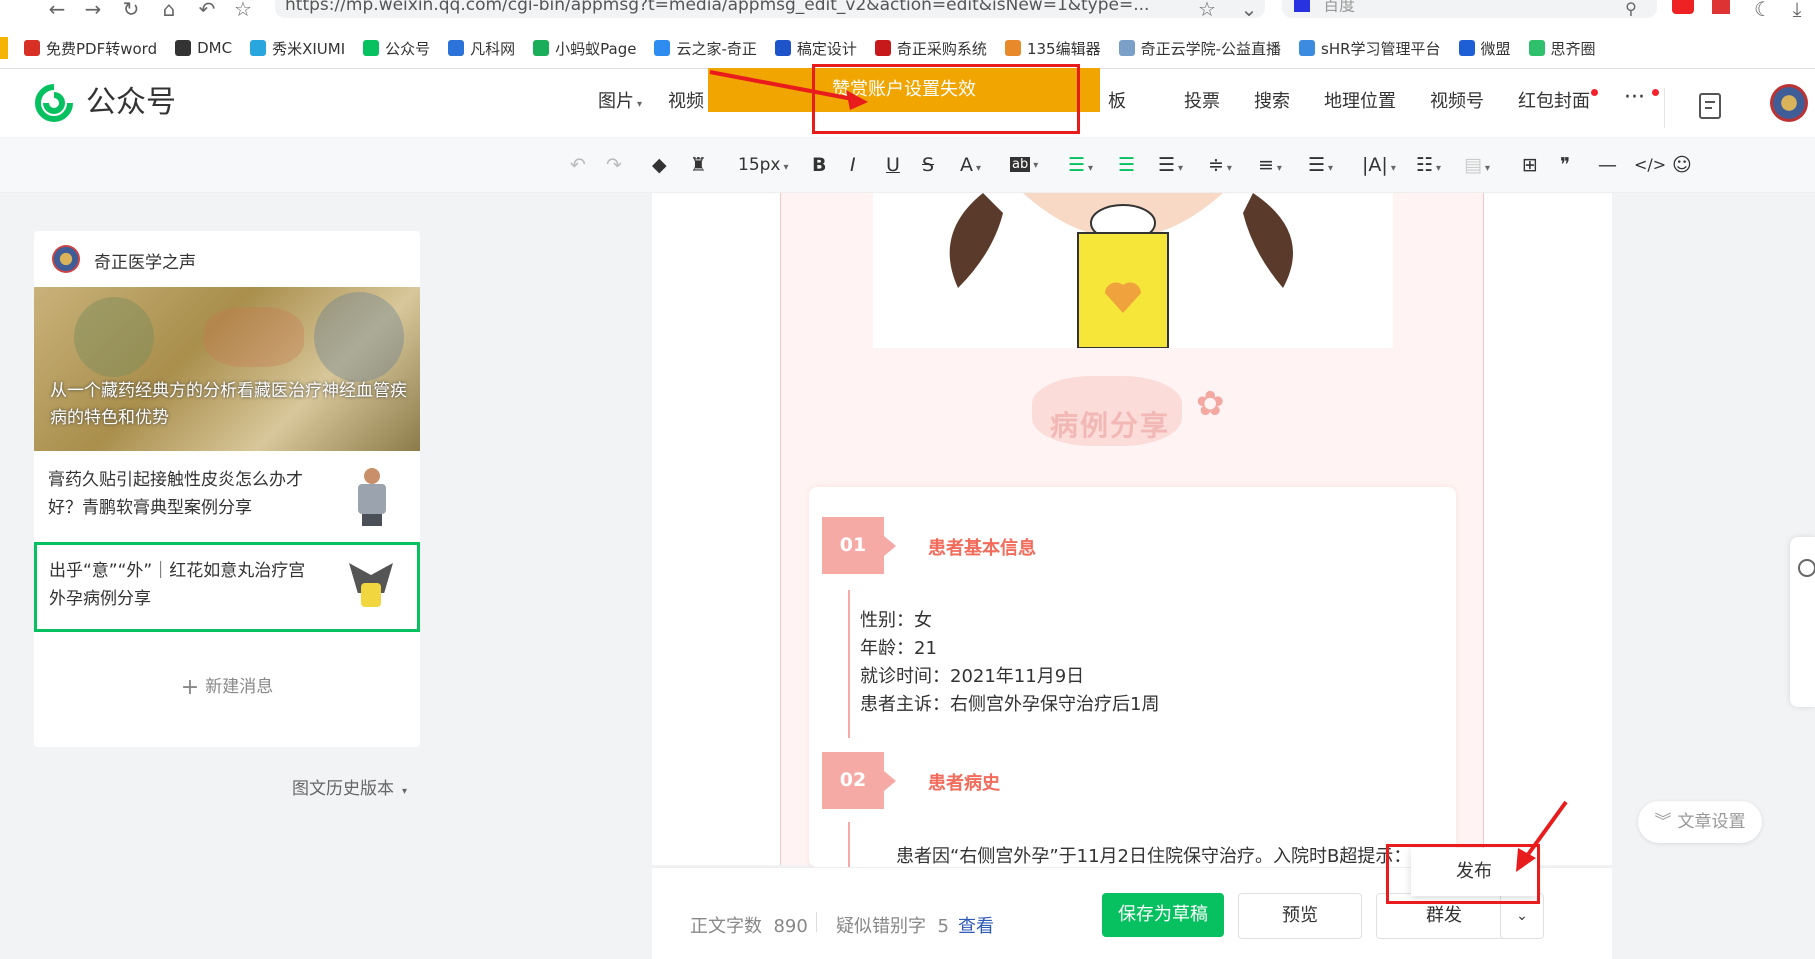  What do you see at coordinates (893, 165) in the screenshot?
I see `underline-icon: U` at bounding box center [893, 165].